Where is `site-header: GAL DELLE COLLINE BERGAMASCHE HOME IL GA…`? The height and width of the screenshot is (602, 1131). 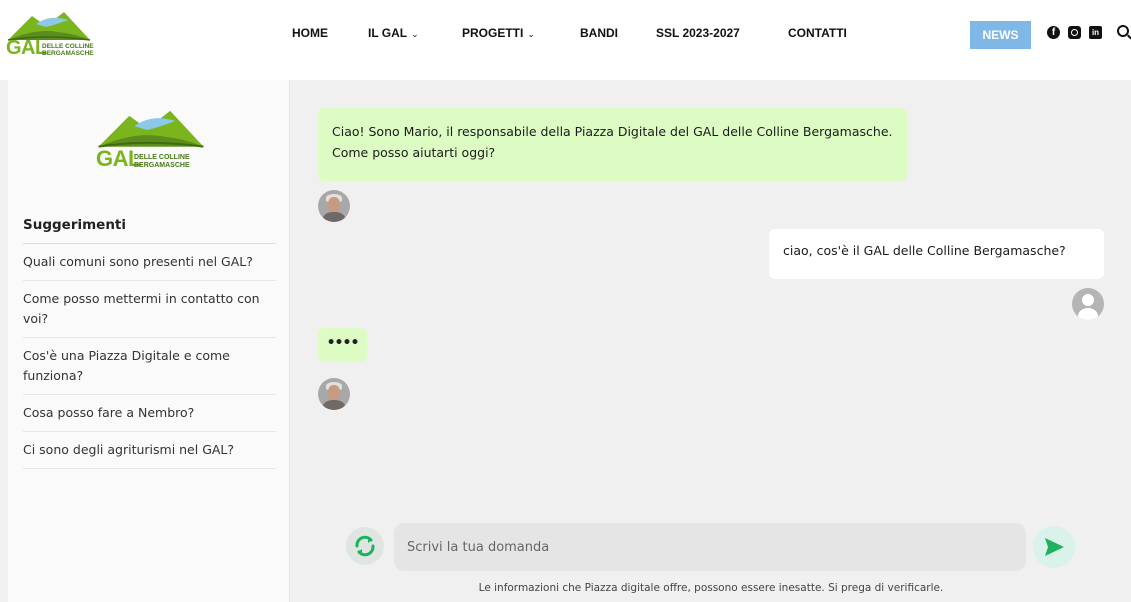
site-header: GAL DELLE COLLINE BERGAMASCHE HOME IL GA… is located at coordinates (565, 40).